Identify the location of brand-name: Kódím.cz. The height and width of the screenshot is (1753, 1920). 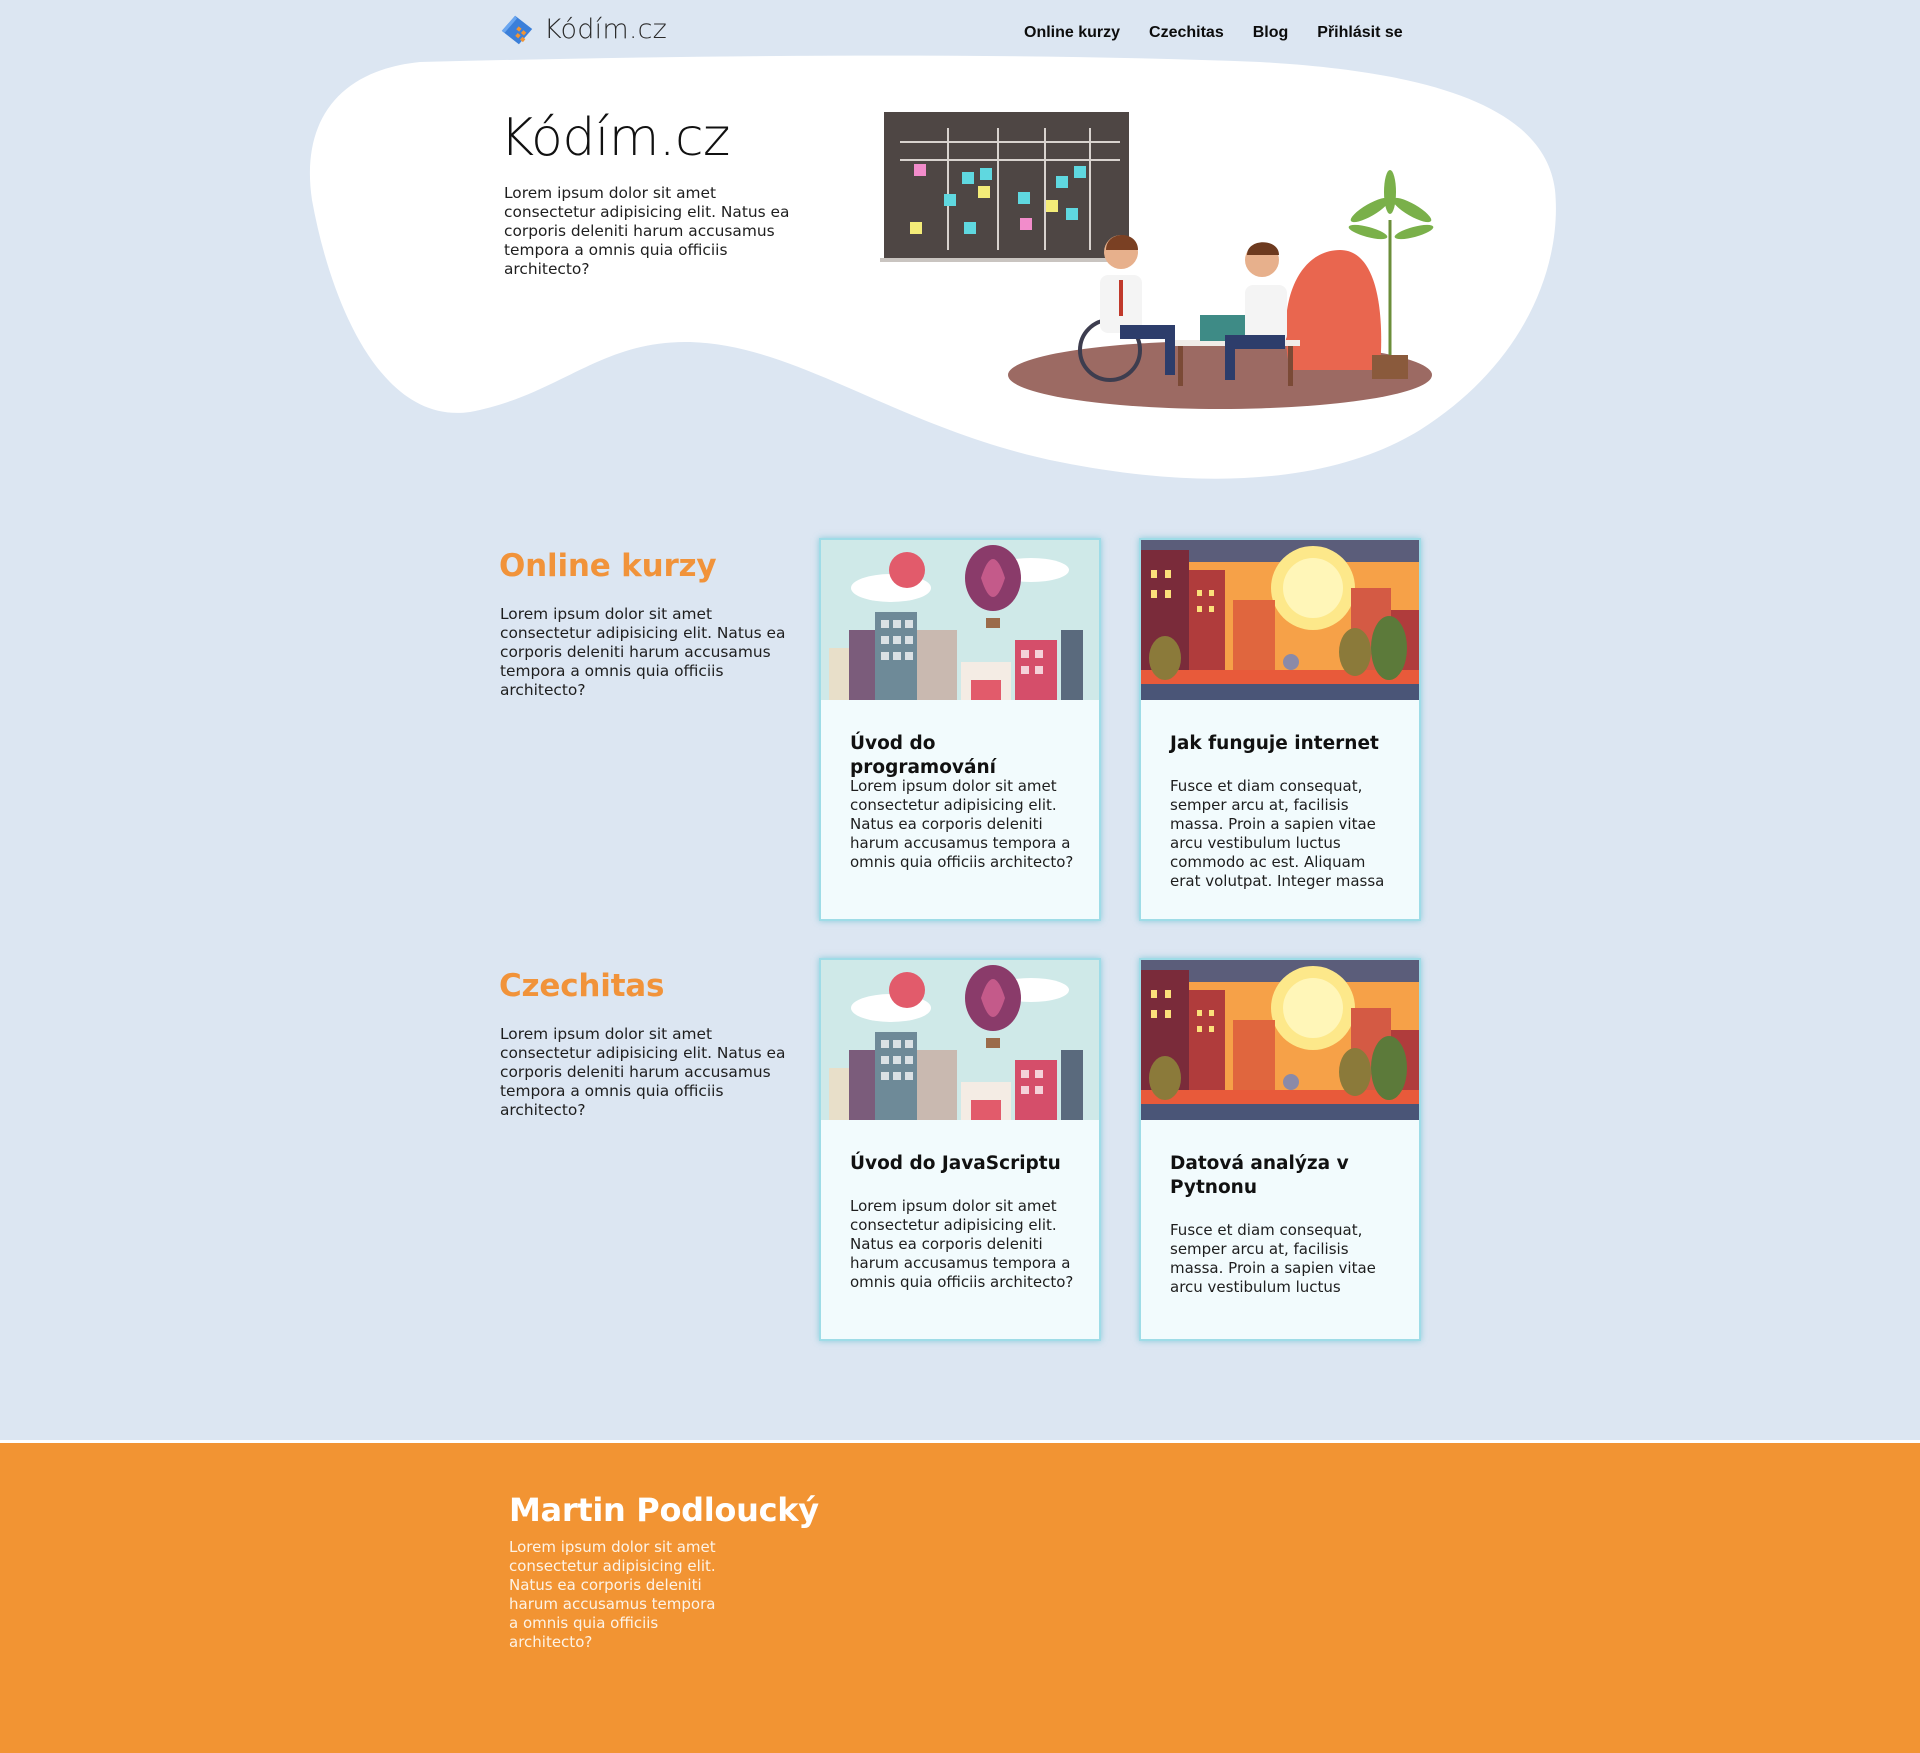
(606, 29).